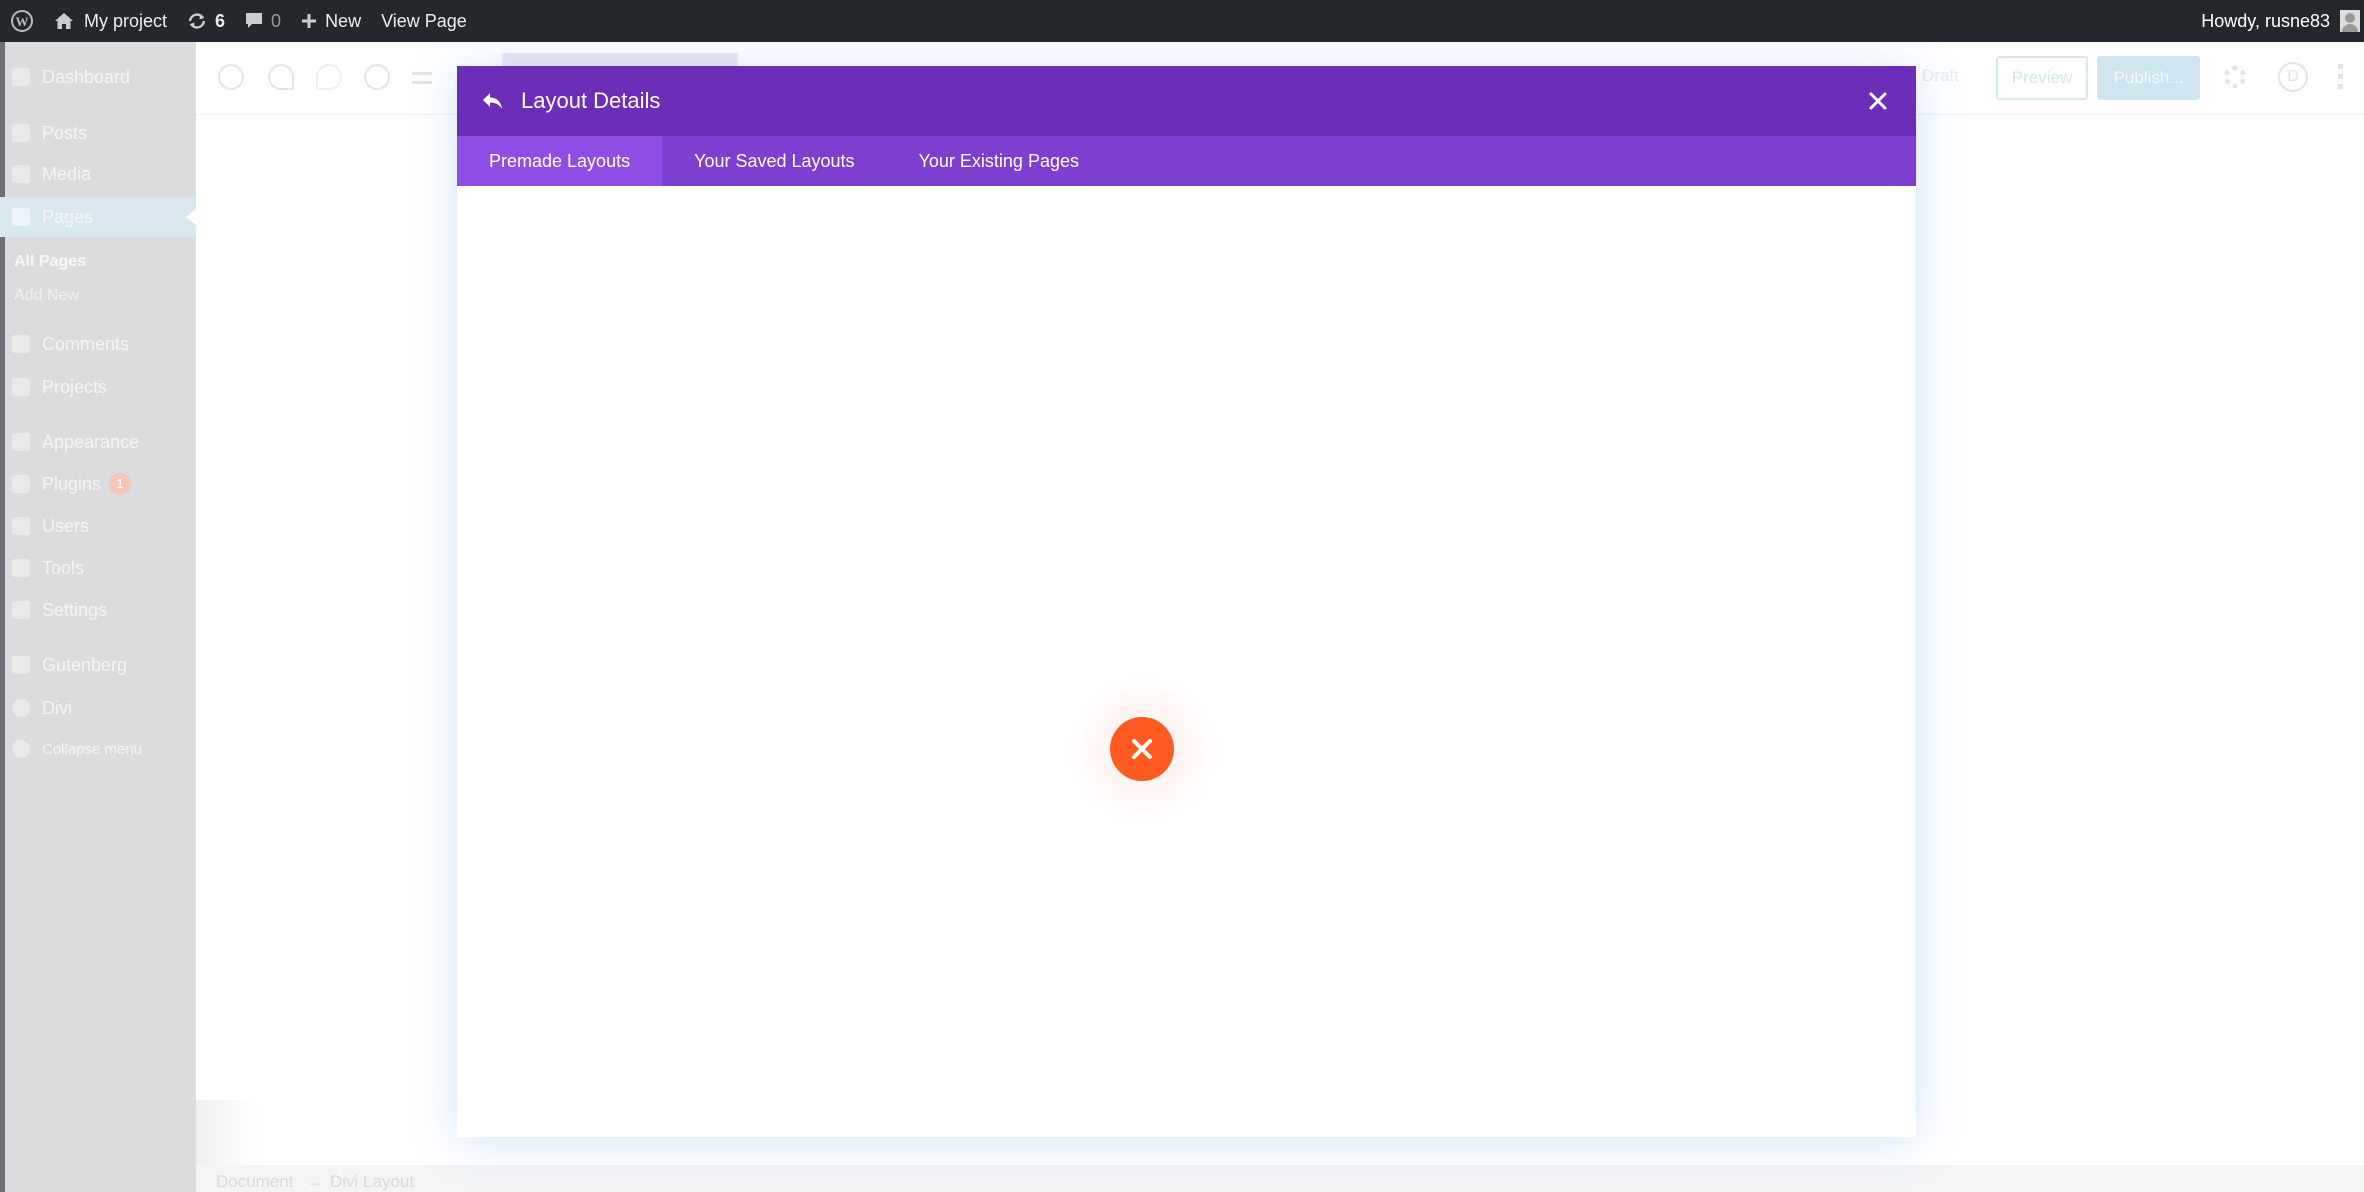  I want to click on comments-count: 0, so click(276, 20).